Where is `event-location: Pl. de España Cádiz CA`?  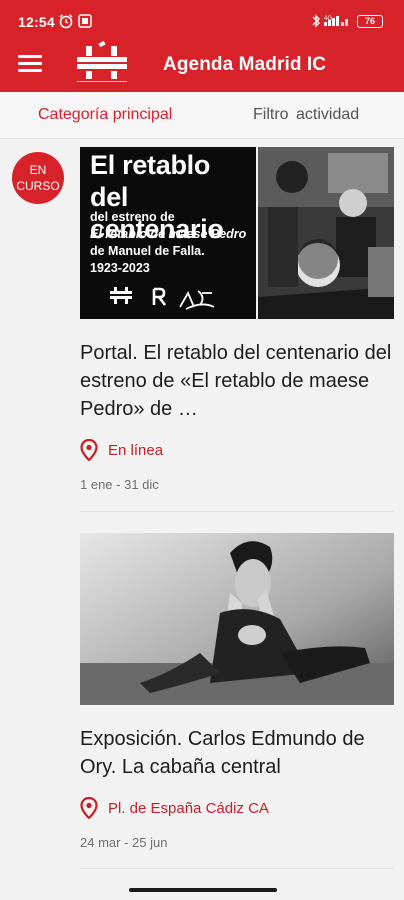
event-location: Pl. de España Cádiz CA is located at coordinates (237, 808).